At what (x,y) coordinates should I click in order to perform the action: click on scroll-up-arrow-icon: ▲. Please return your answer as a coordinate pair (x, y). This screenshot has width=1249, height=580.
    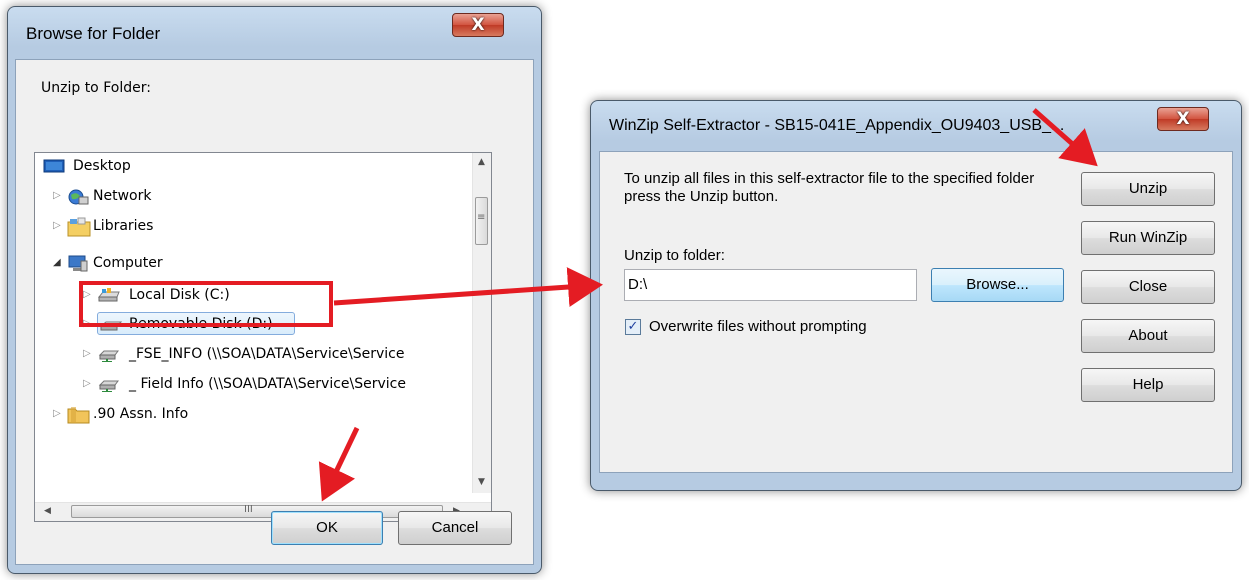
    Looking at the image, I should click on (481, 162).